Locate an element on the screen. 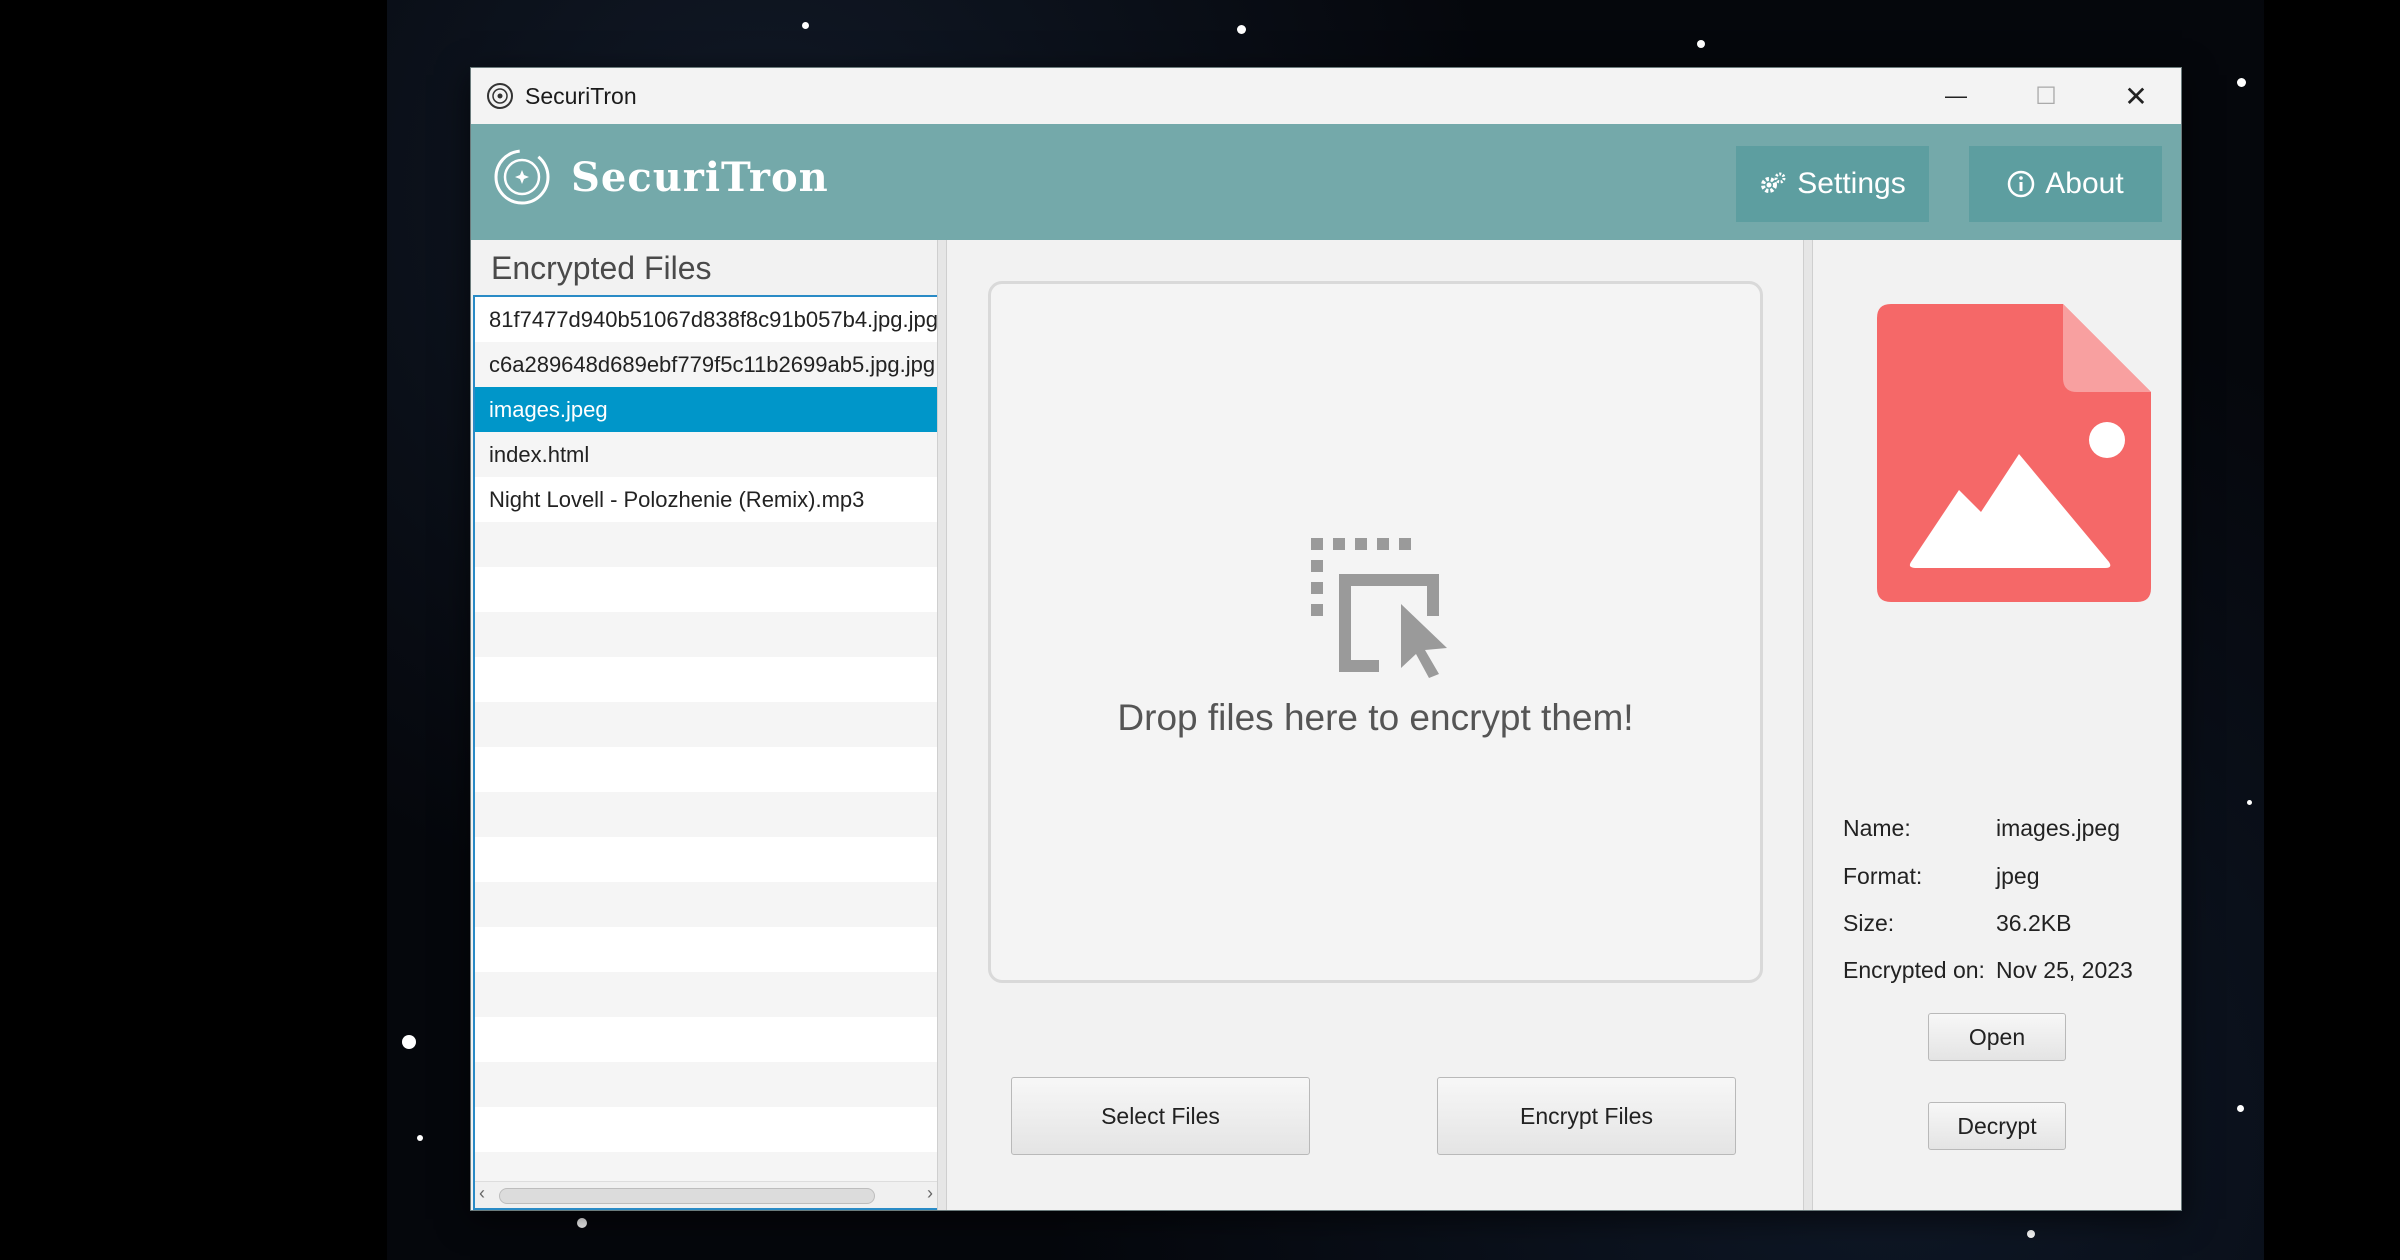 This screenshot has width=2400, height=1260. detail-size-value: 36.2KB is located at coordinates (2034, 923).